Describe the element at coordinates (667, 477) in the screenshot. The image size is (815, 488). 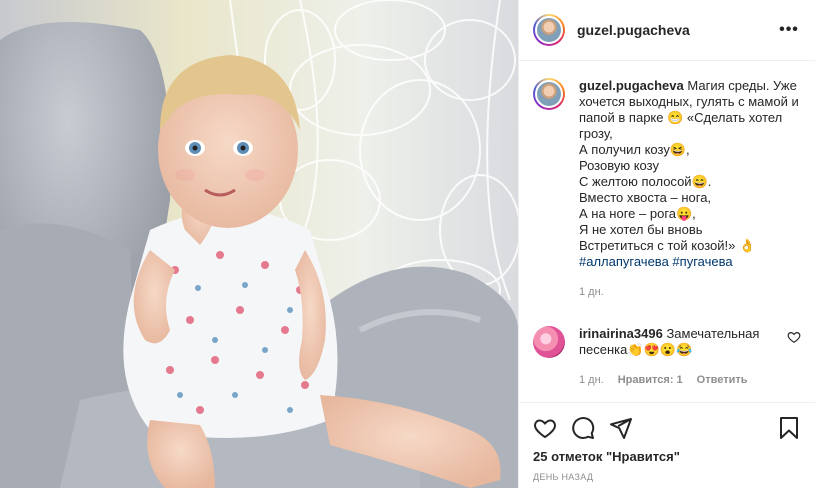
I see `post-time-ago: ДЕНЬ НАЗАД` at that location.